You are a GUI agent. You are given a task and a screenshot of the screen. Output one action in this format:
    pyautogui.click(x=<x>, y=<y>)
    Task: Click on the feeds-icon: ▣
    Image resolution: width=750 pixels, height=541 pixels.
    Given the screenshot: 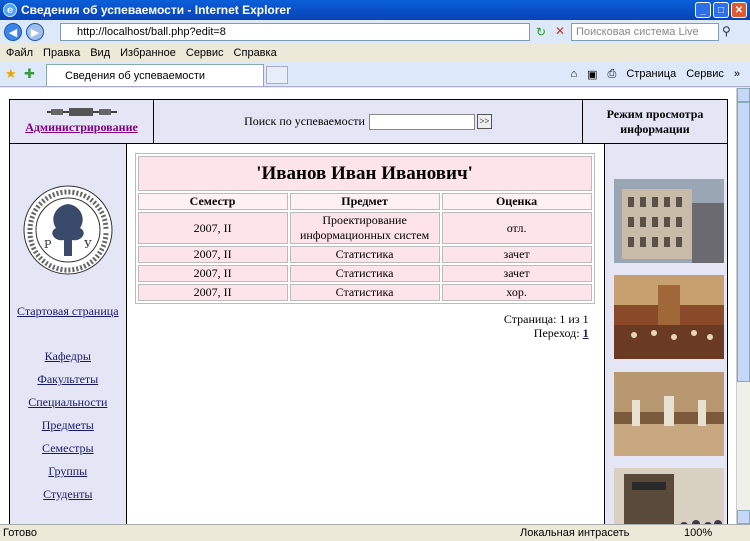 What is the action you would take?
    pyautogui.click(x=592, y=74)
    